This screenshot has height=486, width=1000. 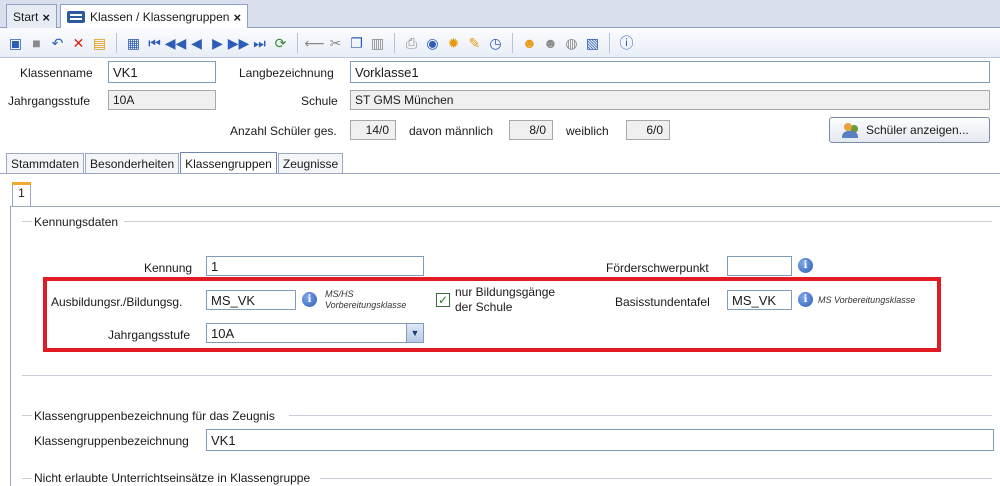 What do you see at coordinates (36, 42) in the screenshot?
I see `save-icon: ■` at bounding box center [36, 42].